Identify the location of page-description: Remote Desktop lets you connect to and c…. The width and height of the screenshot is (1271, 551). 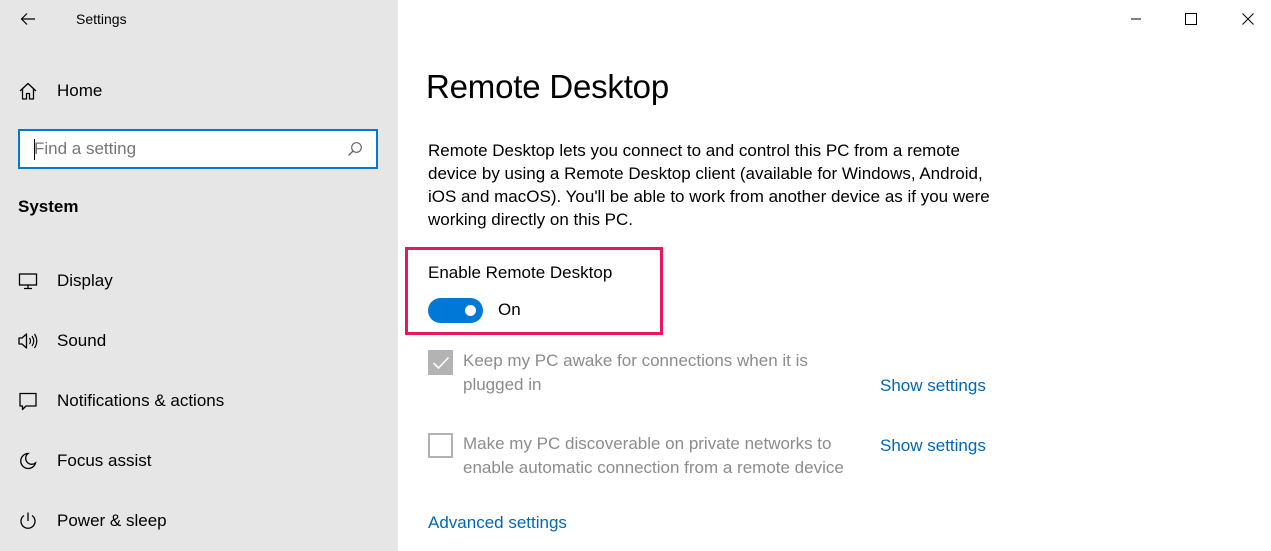
(709, 185).